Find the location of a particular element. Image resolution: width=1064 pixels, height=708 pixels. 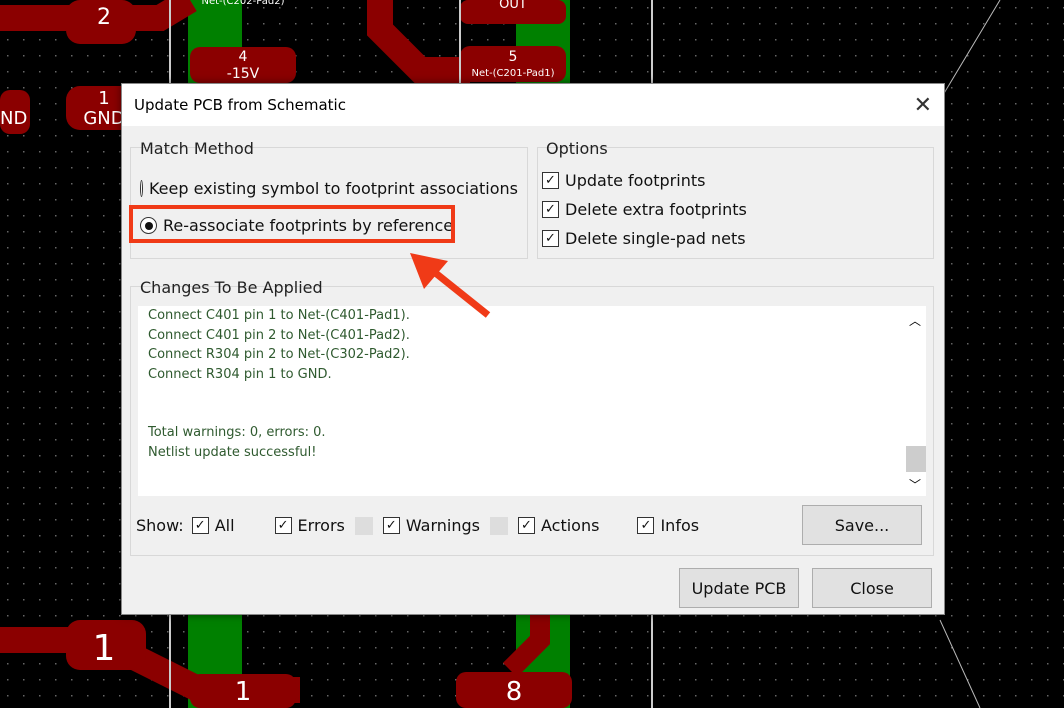

match-method-label: Match Method is located at coordinates (197, 148).